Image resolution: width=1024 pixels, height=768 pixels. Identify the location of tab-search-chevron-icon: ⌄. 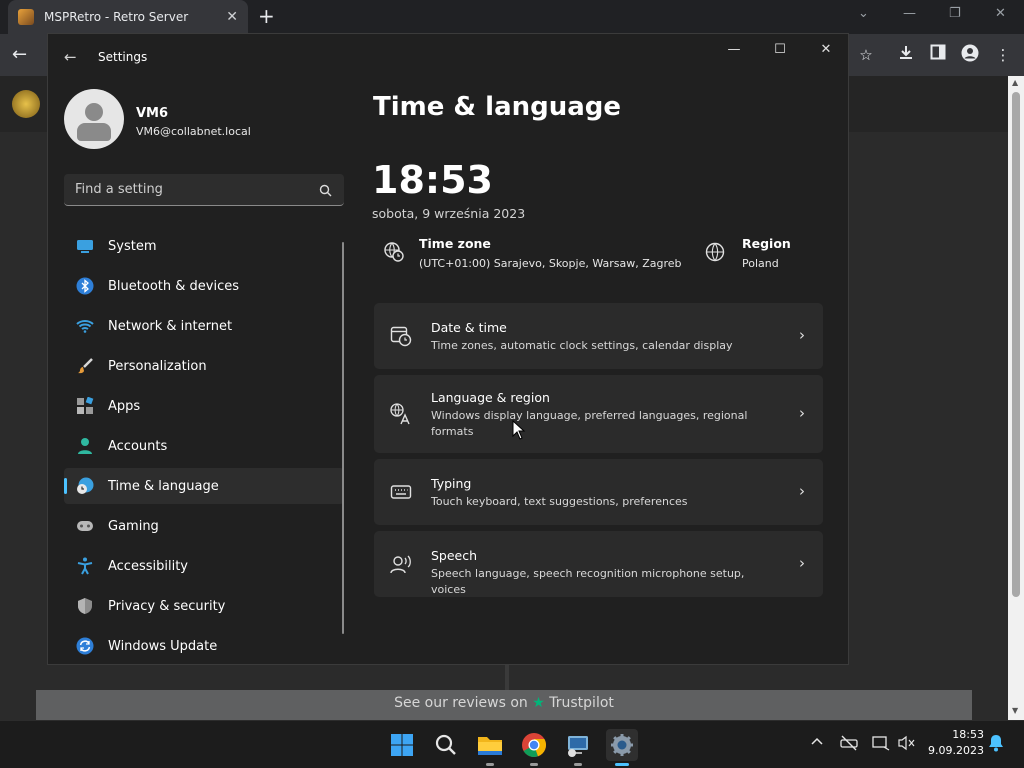
(863, 13).